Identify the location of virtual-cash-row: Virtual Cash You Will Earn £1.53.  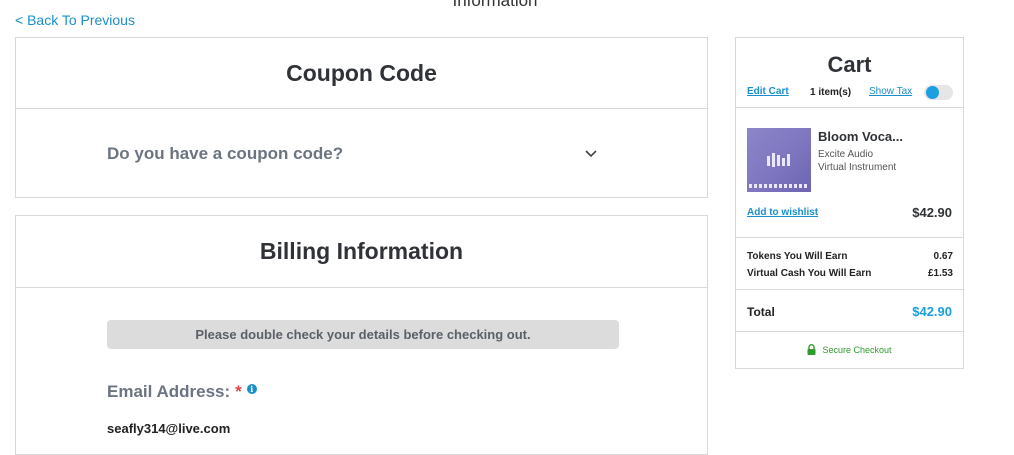
(850, 273).